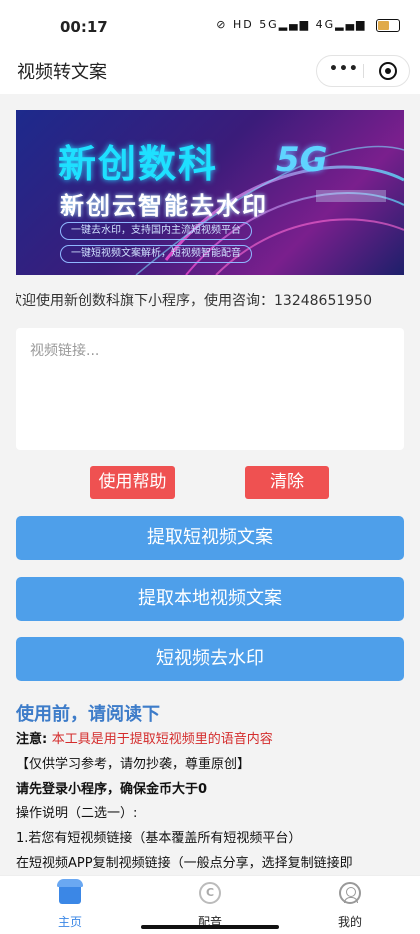 Image resolution: width=420 pixels, height=934 pixels. What do you see at coordinates (344, 69) in the screenshot?
I see `more-icon: •••` at bounding box center [344, 69].